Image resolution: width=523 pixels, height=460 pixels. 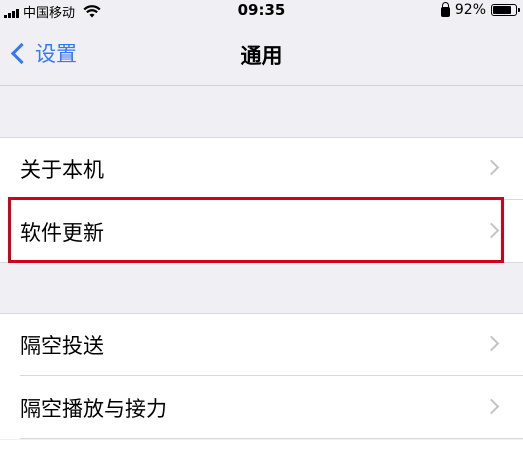 I want to click on battery-icon, so click(x=505, y=10).